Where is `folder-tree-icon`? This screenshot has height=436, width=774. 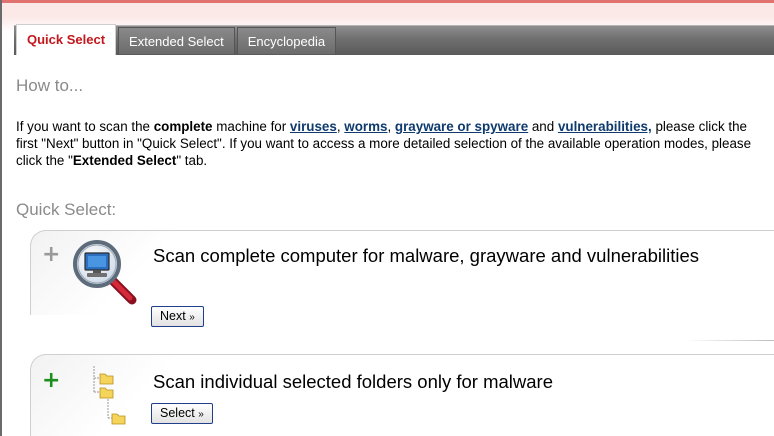 folder-tree-icon is located at coordinates (106, 399).